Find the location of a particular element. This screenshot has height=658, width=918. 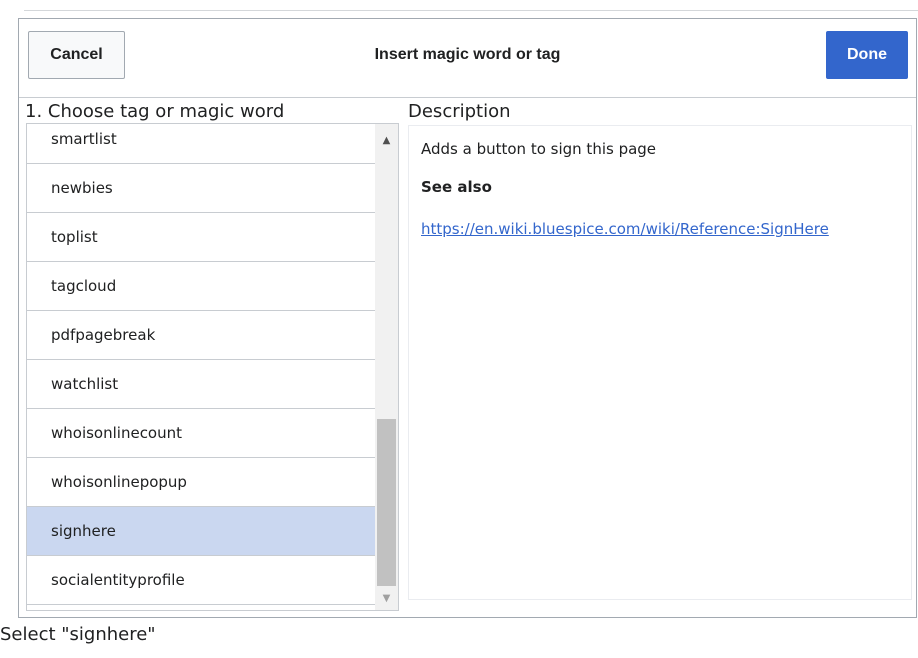

done-button: Done is located at coordinates (867, 55).